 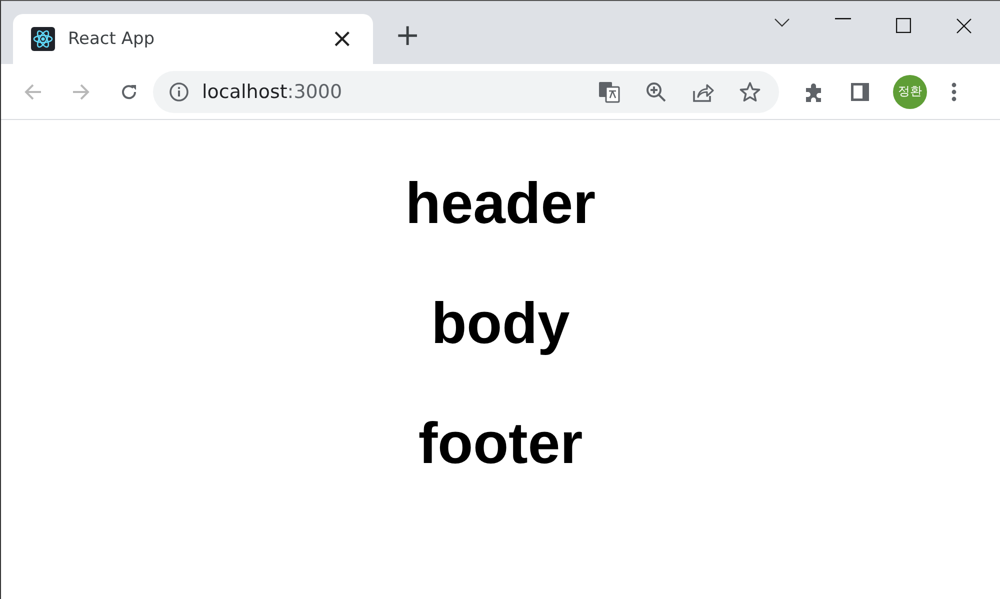 I want to click on page-heading: body, so click(x=500, y=324).